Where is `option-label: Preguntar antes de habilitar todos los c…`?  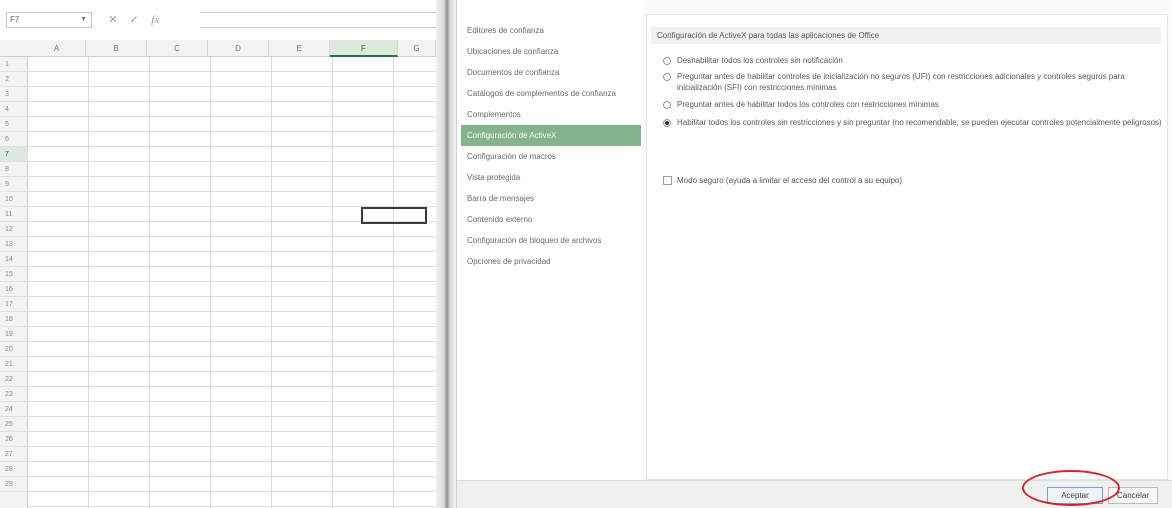 option-label: Preguntar antes de habilitar todos los c… is located at coordinates (808, 104).